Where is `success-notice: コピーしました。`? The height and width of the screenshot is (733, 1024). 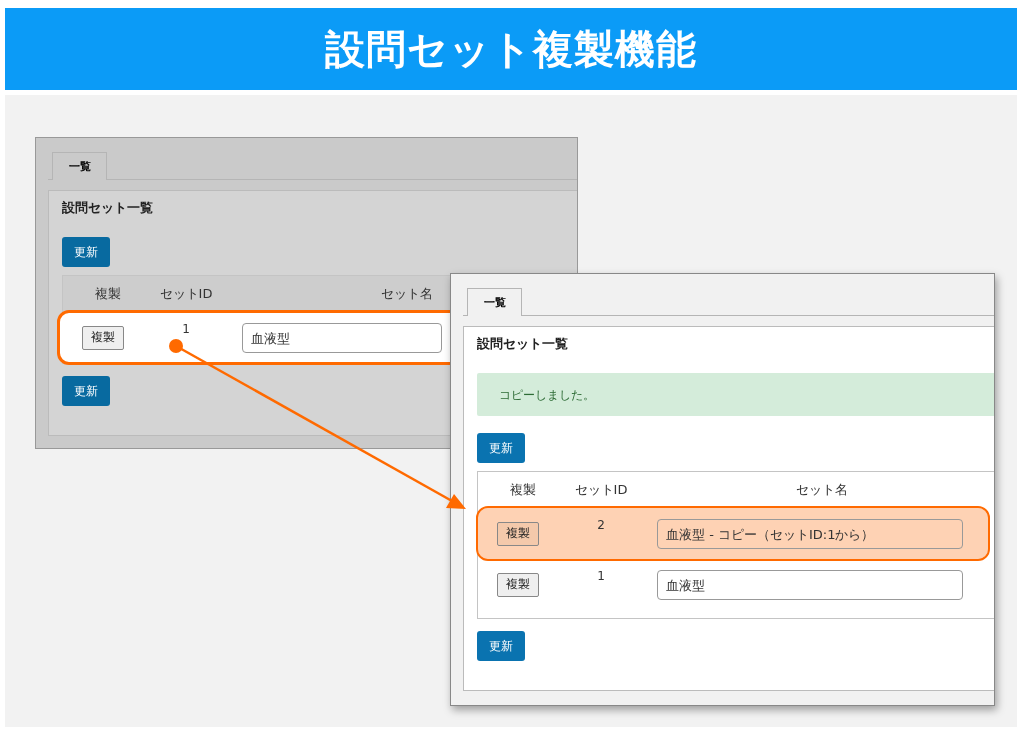 success-notice: コピーしました。 is located at coordinates (735, 394).